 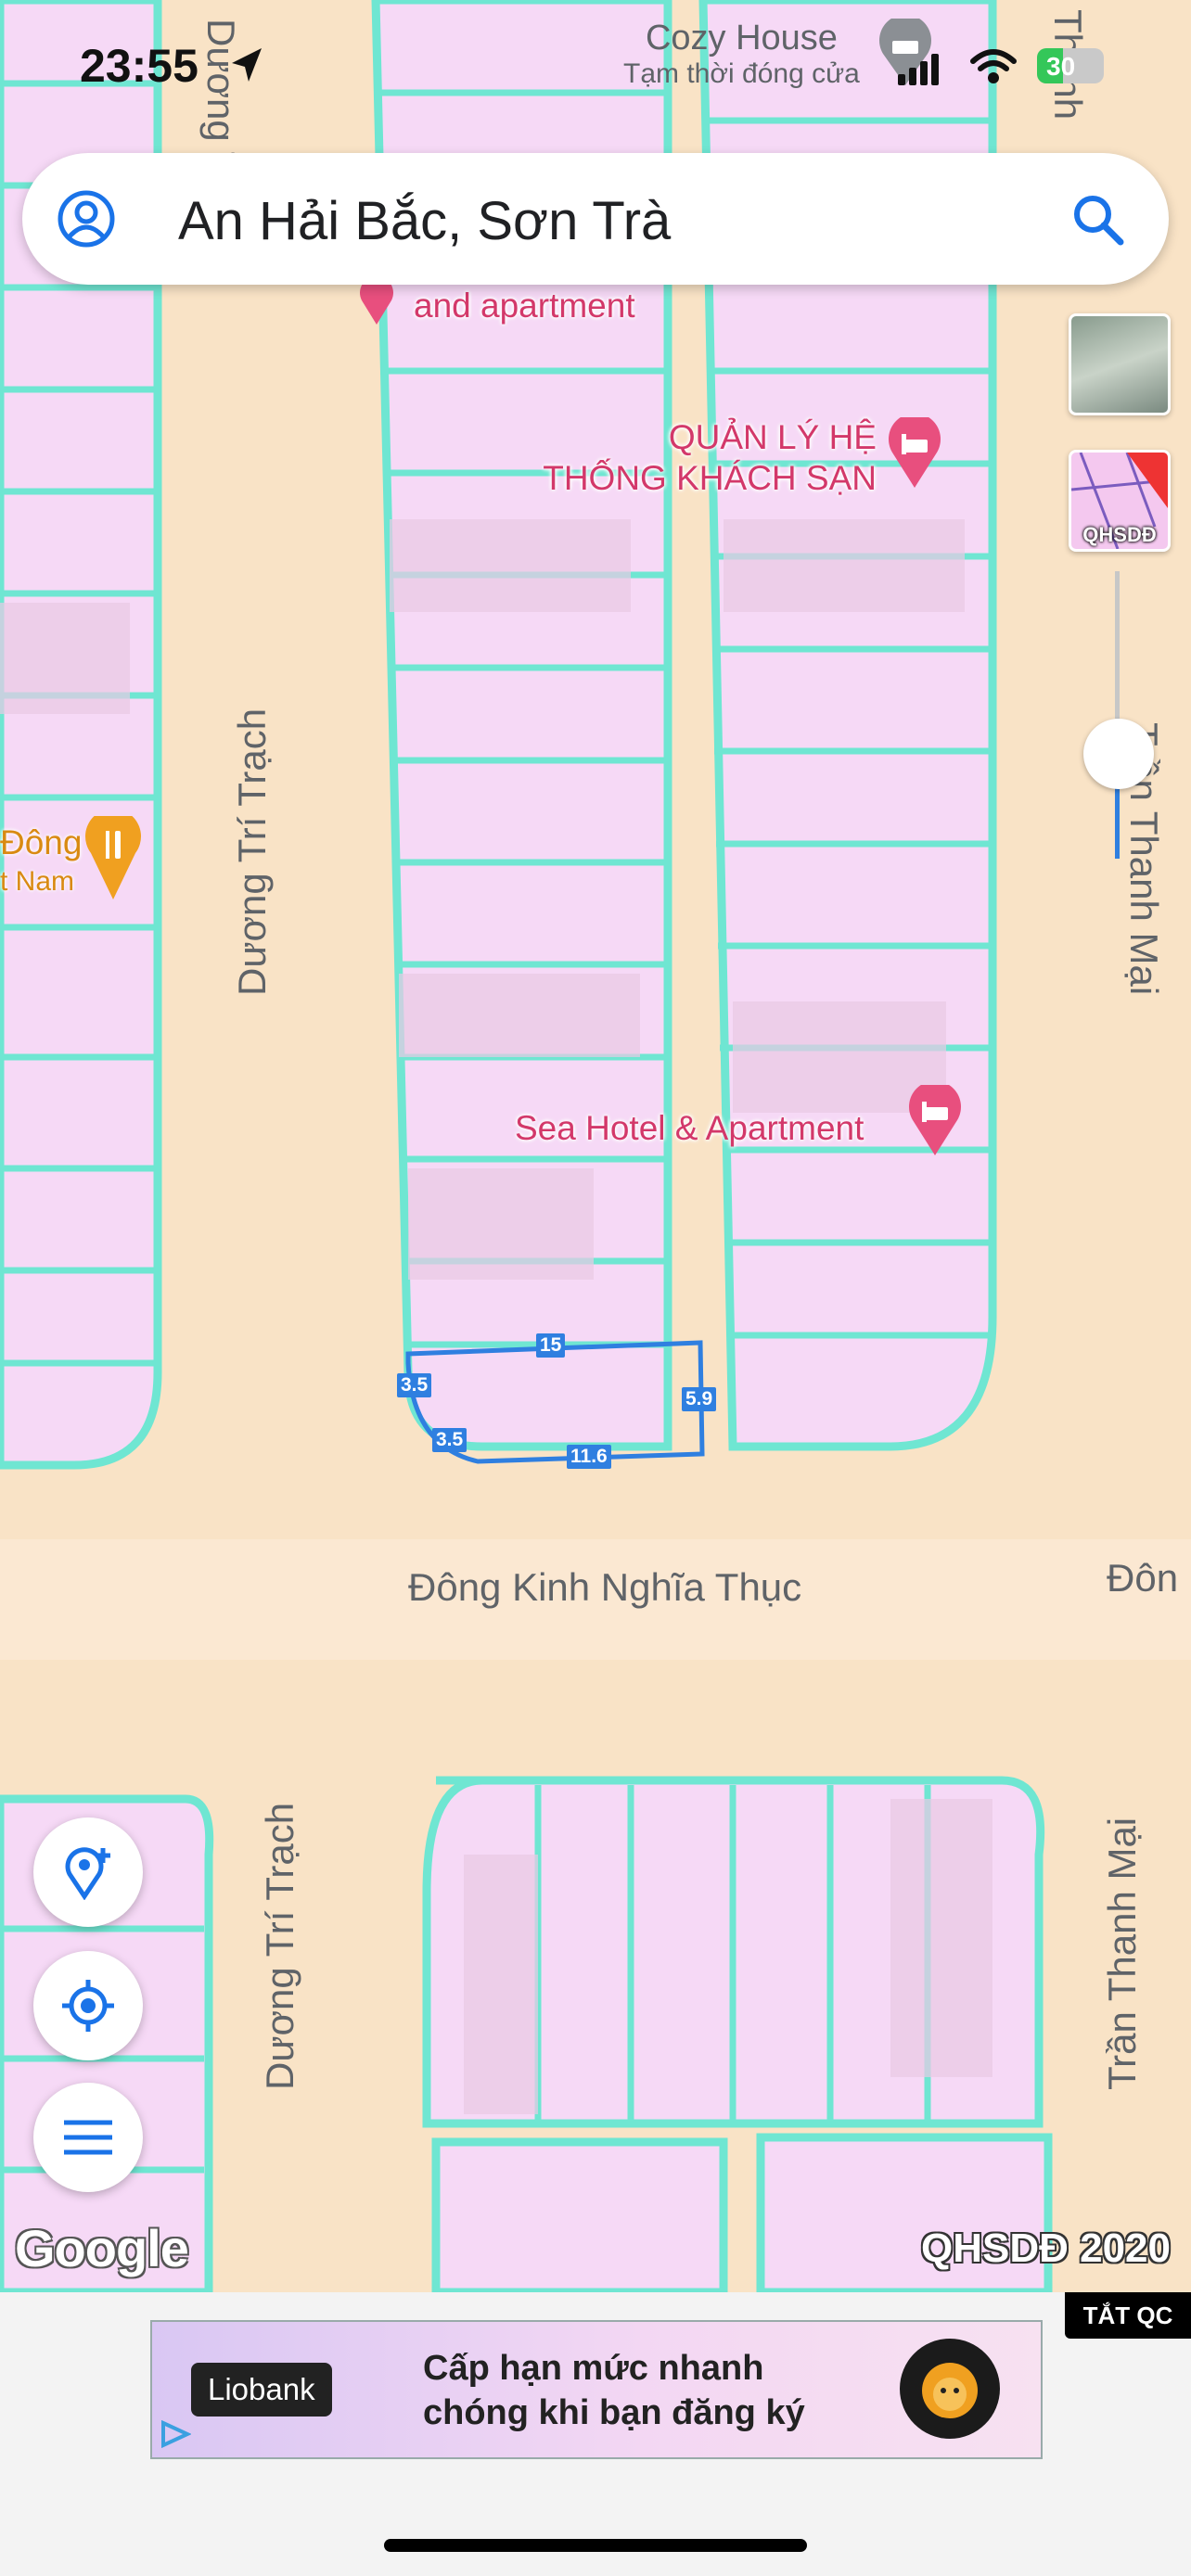 What do you see at coordinates (1117, 715) in the screenshot?
I see `opacity-slider-track` at bounding box center [1117, 715].